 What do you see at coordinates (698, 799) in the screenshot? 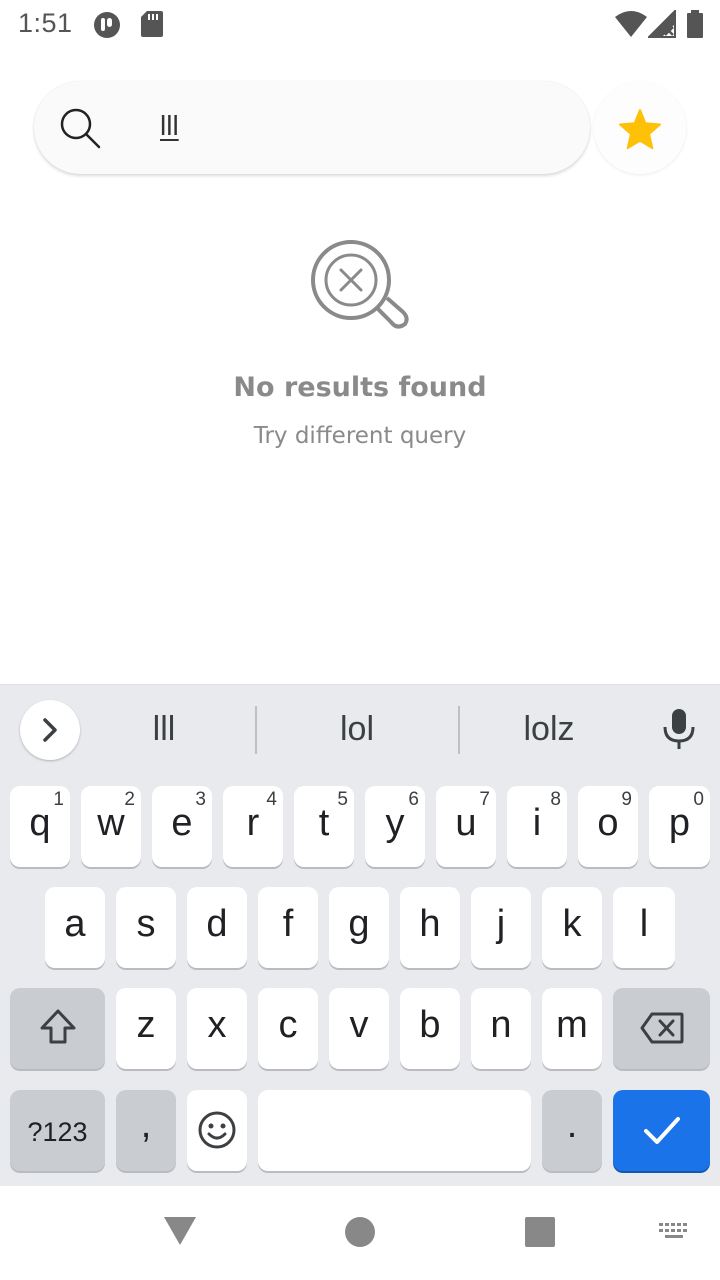
I see `key-hint: 0` at bounding box center [698, 799].